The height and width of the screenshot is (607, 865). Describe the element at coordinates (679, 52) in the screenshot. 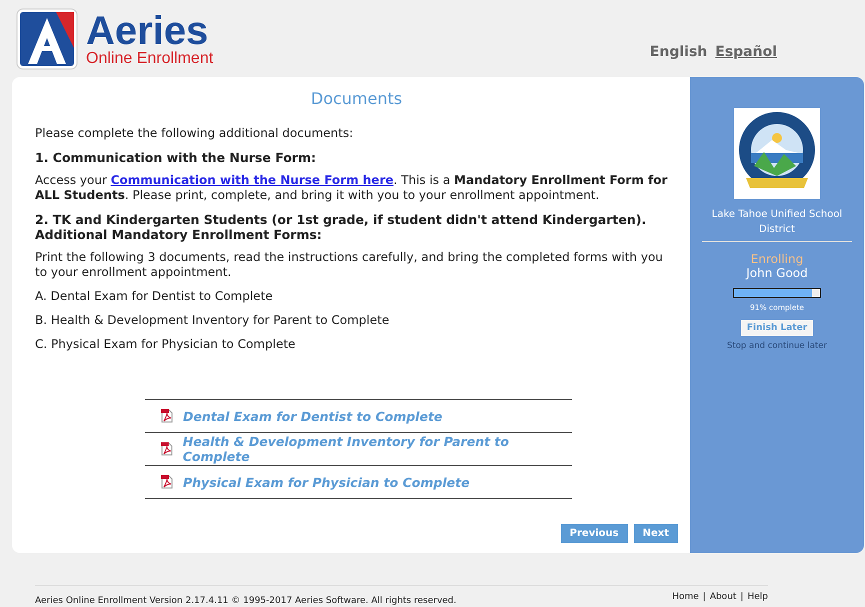

I see `language-link: English` at that location.